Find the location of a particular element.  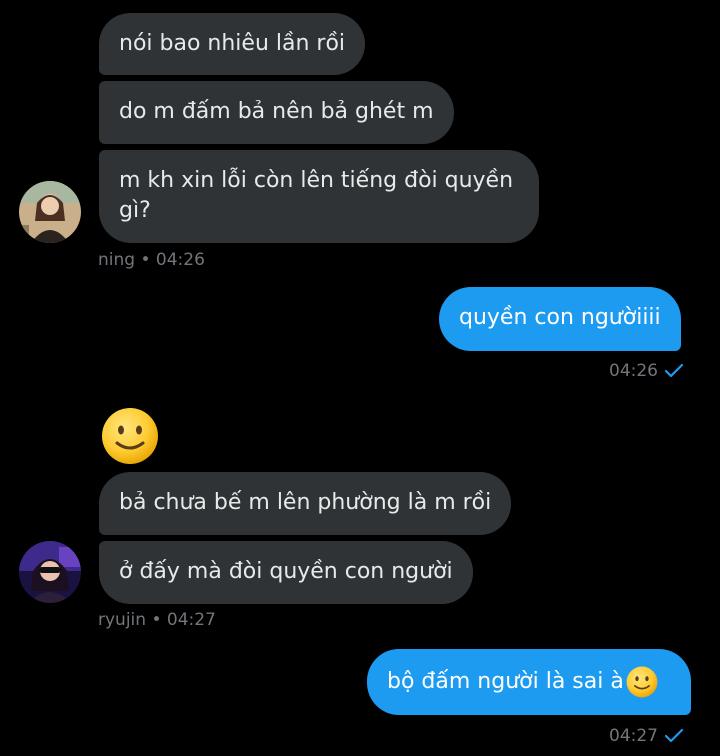

message-bubble-ryujin-1: bả chưa bế m lên phường là m rồi is located at coordinates (305, 503).